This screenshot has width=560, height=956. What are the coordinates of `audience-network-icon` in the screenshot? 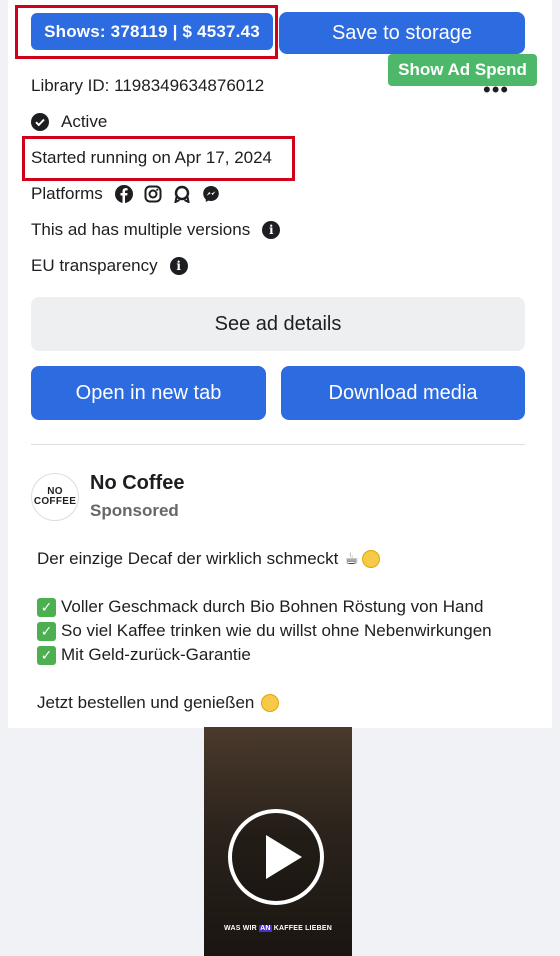 It's located at (182, 194).